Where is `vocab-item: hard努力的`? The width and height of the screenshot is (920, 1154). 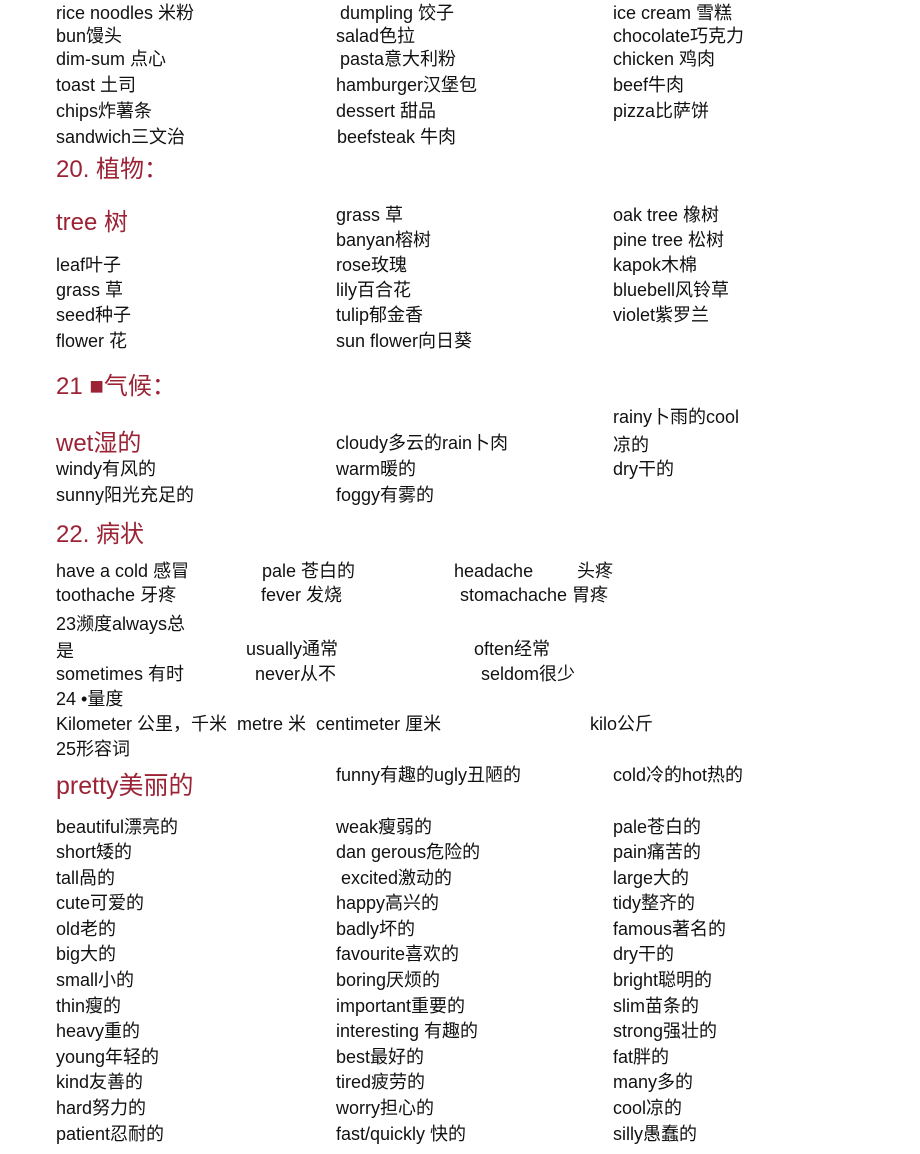
vocab-item: hard努力的 is located at coordinates (101, 1108).